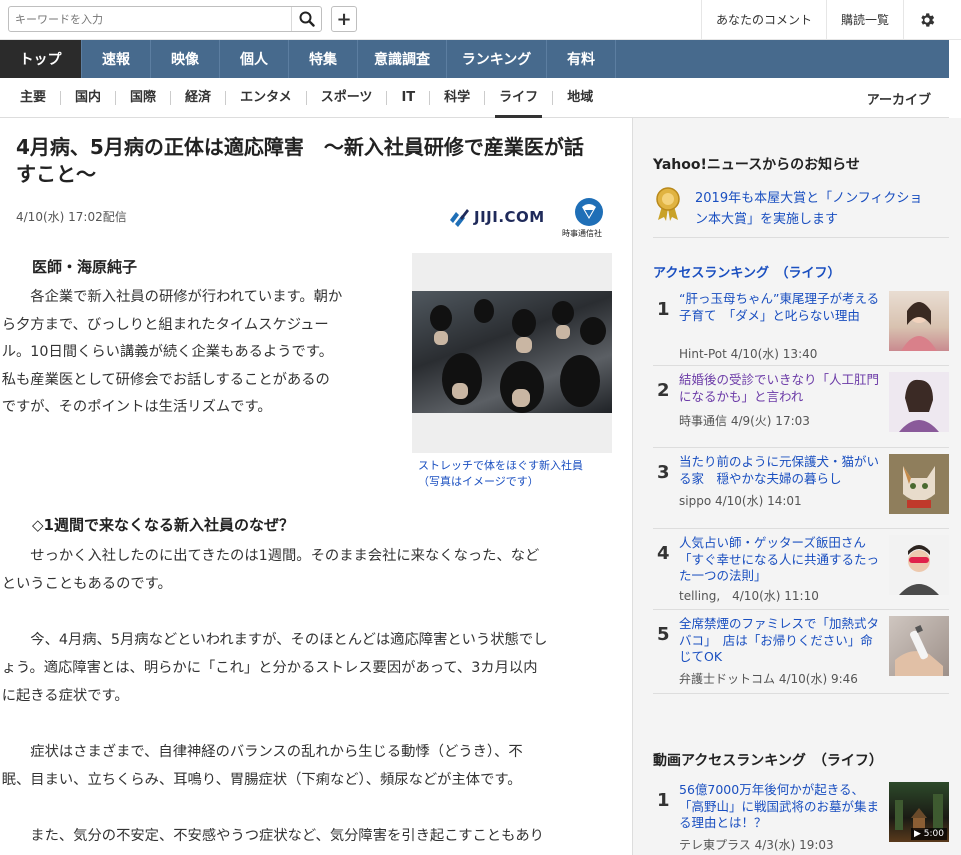  I want to click on article-photo, so click(512, 353).